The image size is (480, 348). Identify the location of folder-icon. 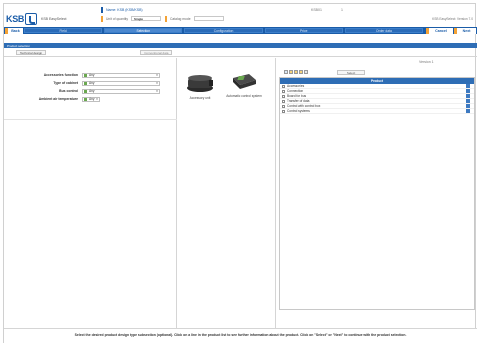
(291, 72).